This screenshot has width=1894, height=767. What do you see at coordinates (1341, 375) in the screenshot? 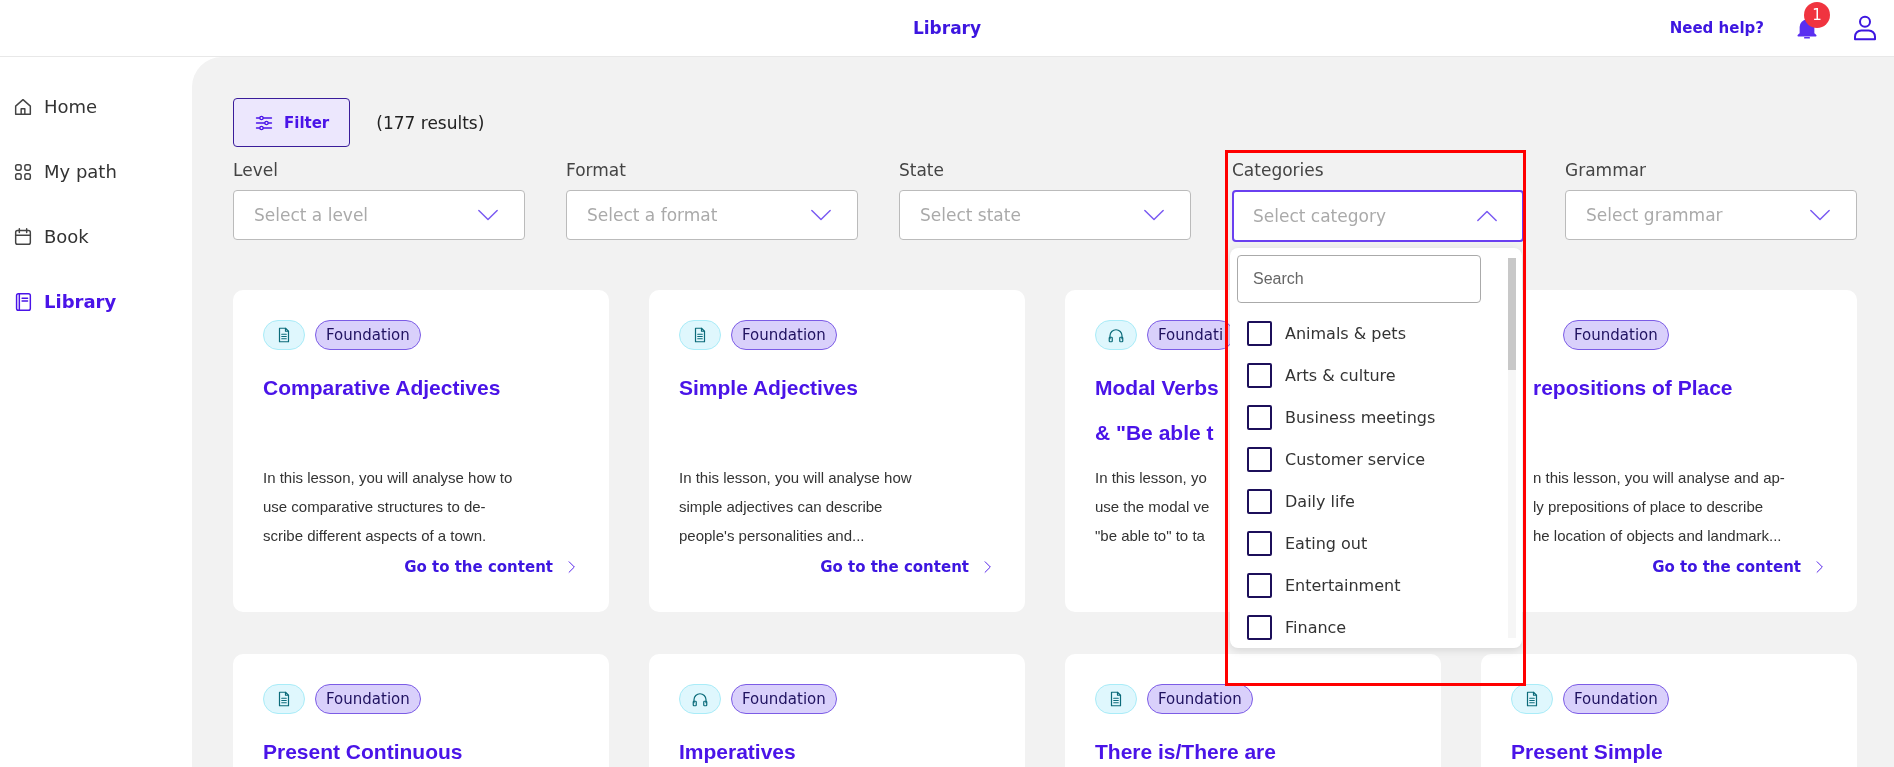
I see `category-option: Arts & culture` at bounding box center [1341, 375].